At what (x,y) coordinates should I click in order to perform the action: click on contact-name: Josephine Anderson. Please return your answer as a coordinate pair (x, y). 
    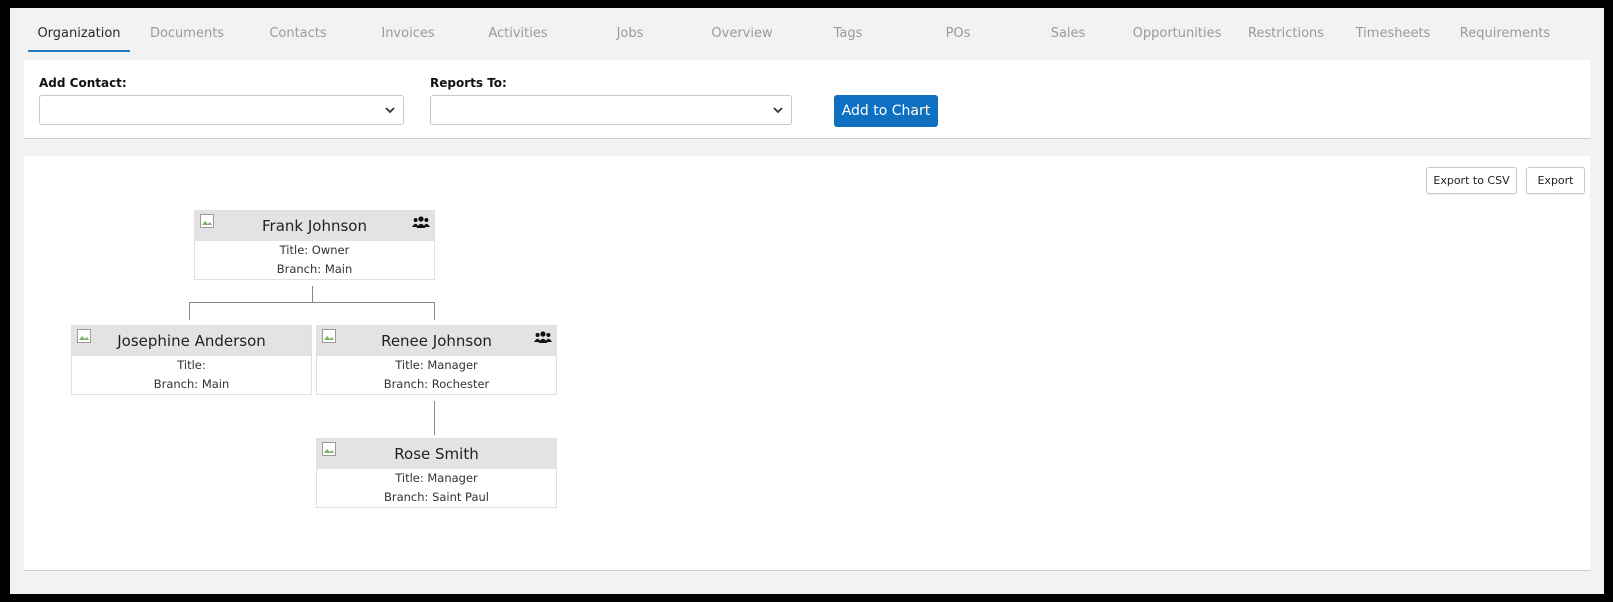
    Looking at the image, I should click on (191, 341).